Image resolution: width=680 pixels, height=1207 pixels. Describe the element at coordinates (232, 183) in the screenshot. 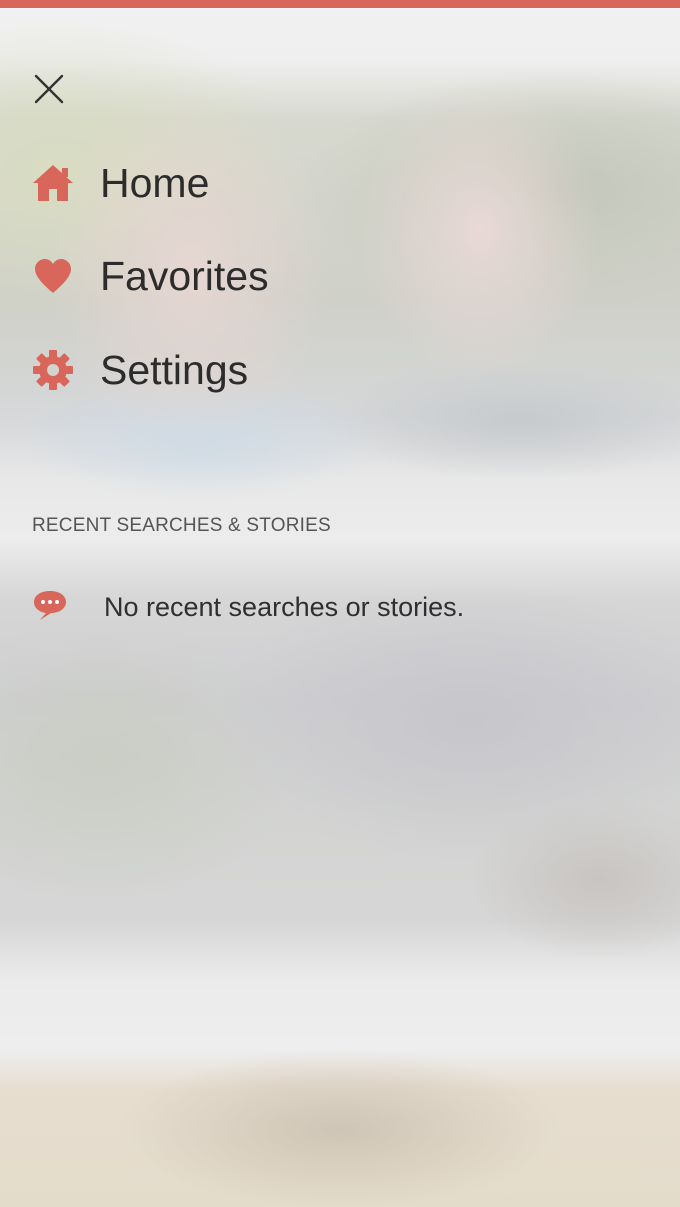

I see `menu-item-home: Home` at that location.